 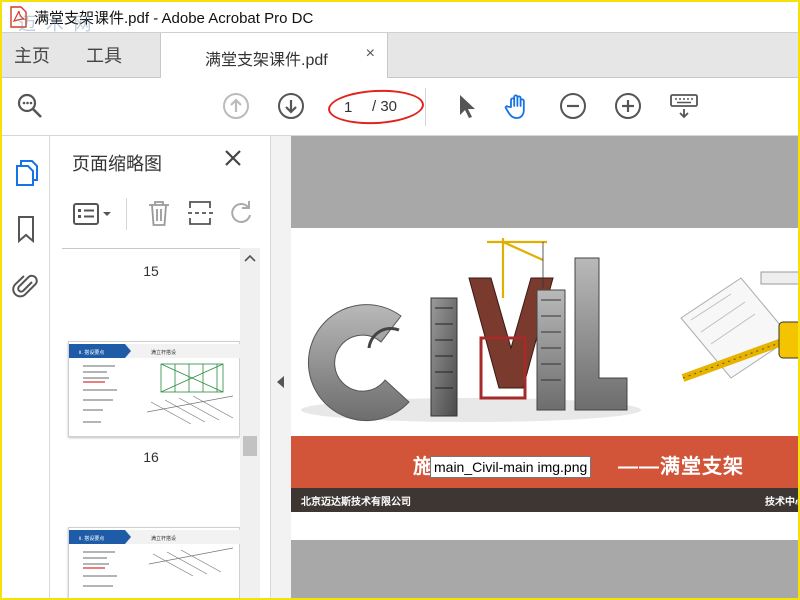 What do you see at coordinates (154, 562) in the screenshot?
I see `thumbnail-page-17: Ⅱ. 搭设要点 满立杆搭设` at bounding box center [154, 562].